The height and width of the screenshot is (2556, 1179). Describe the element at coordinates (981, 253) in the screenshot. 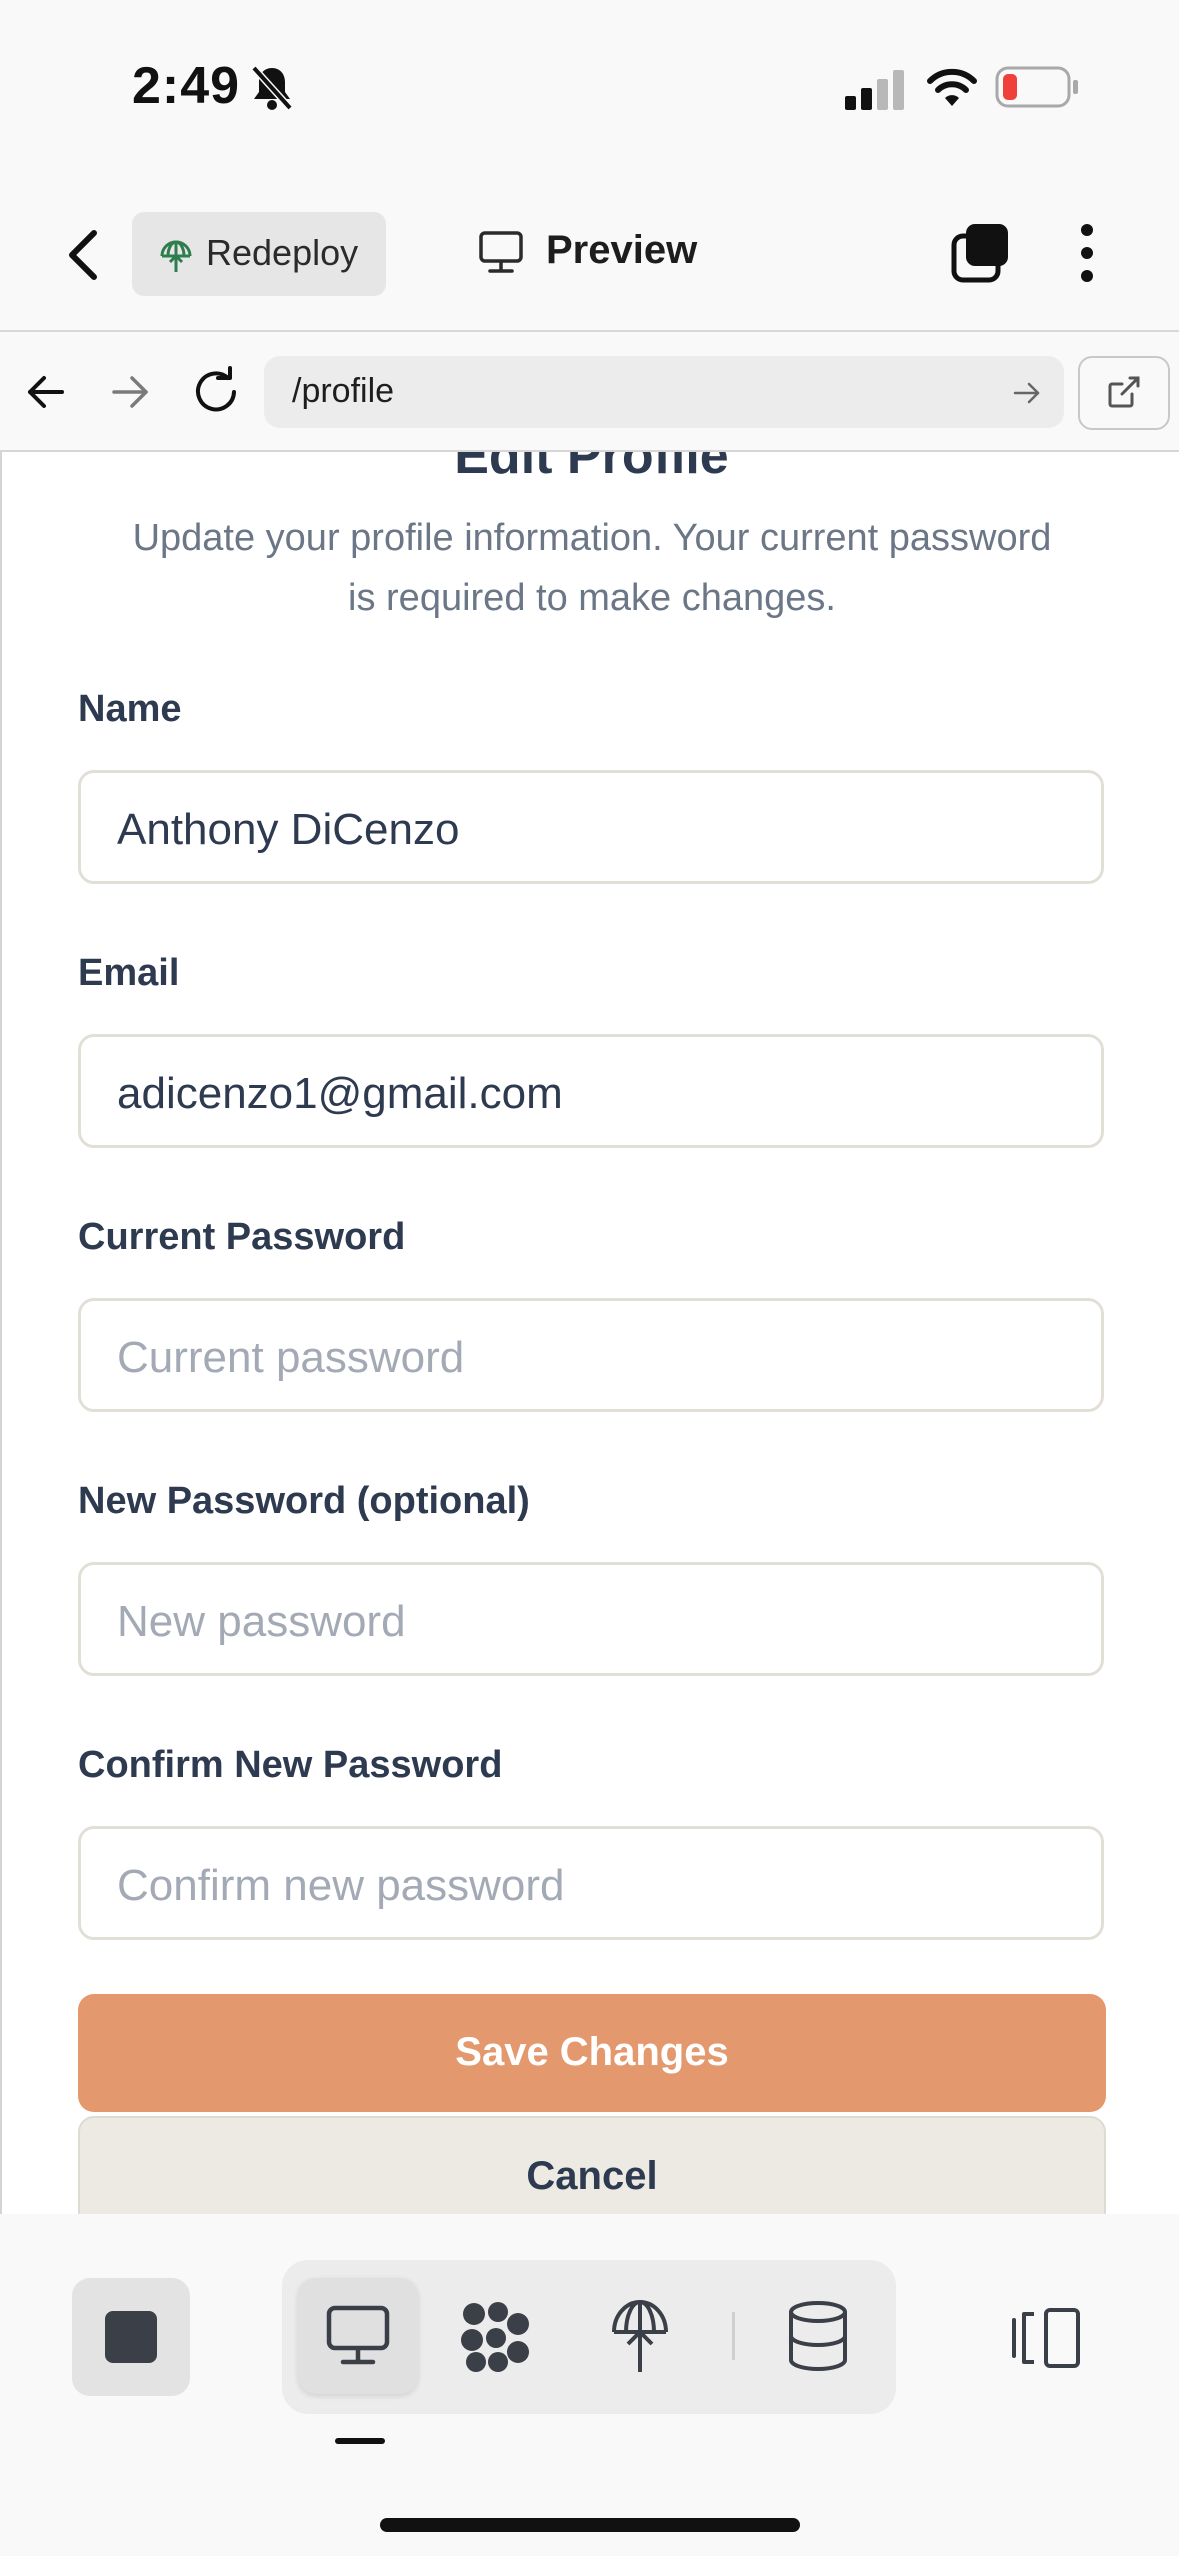

I see `tabs-icon` at that location.